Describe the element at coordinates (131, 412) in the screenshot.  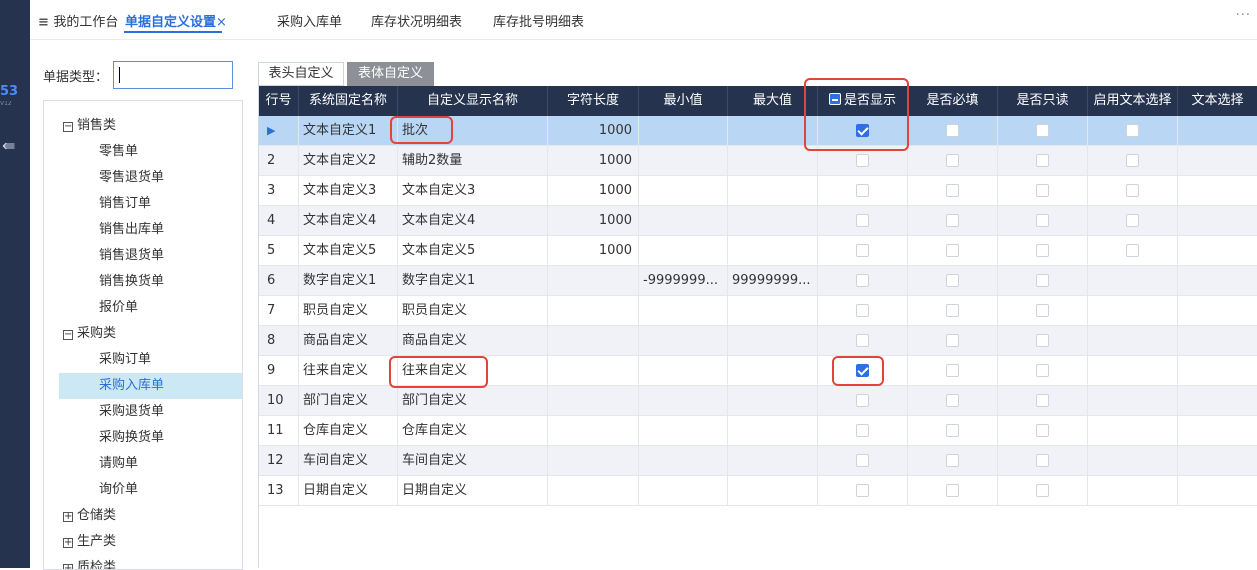
I see `tree-item: 采购退货单` at that location.